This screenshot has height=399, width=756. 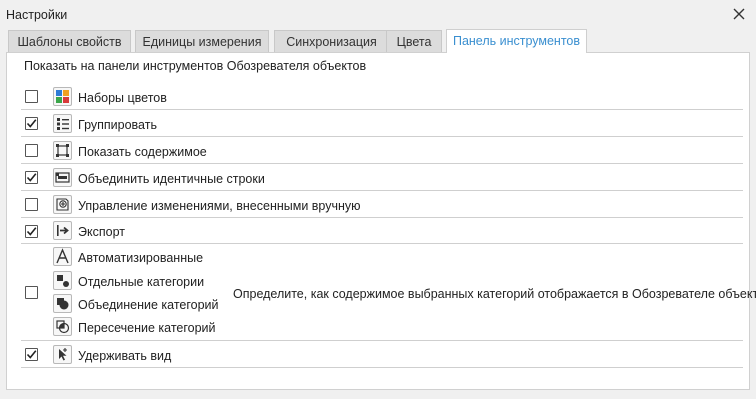 I want to click on show-contents-icon, so click(x=62, y=150).